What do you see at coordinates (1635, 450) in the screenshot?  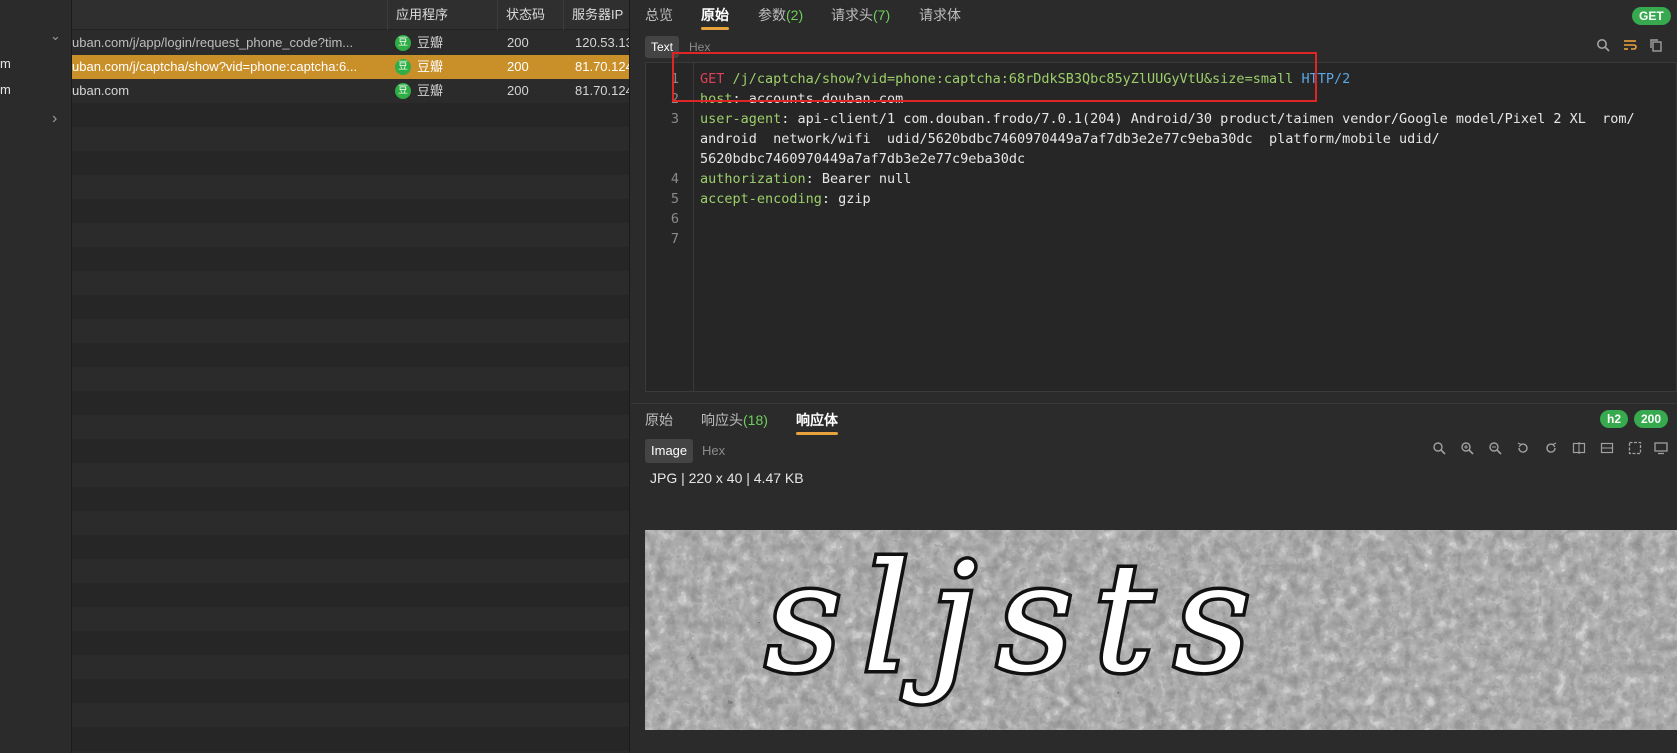 I see `fit-icon` at bounding box center [1635, 450].